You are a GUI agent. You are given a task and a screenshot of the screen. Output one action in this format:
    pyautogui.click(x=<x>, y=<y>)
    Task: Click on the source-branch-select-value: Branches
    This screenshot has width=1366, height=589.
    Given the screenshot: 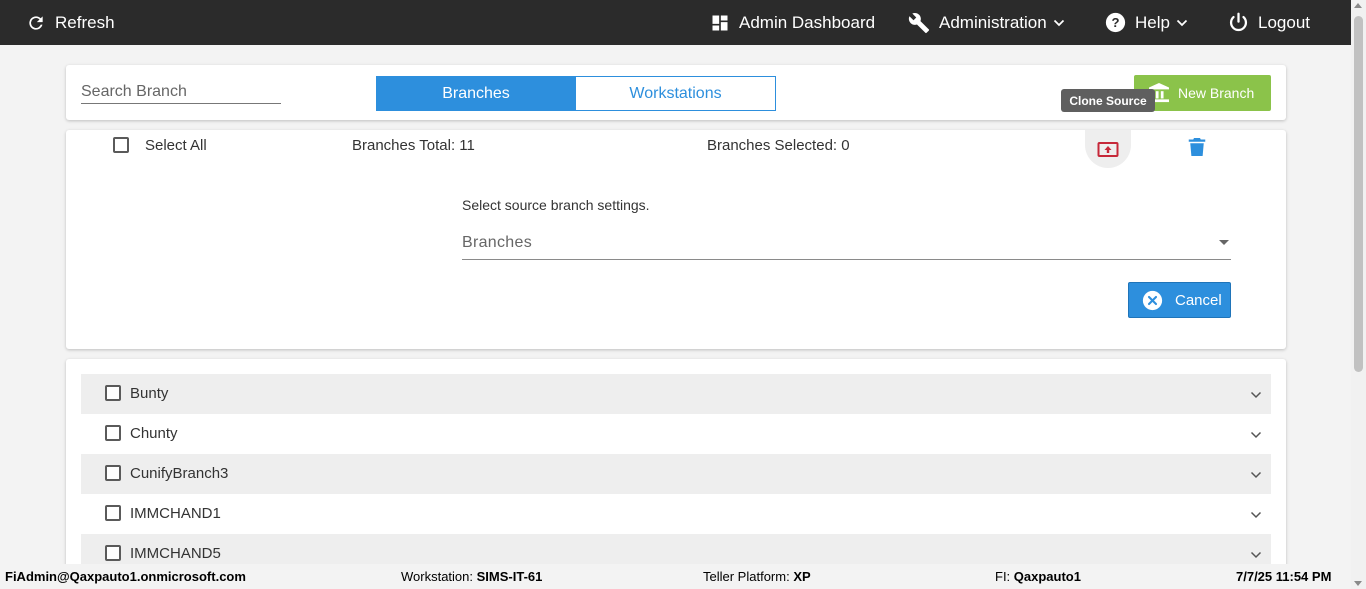 What is the action you would take?
    pyautogui.click(x=497, y=242)
    